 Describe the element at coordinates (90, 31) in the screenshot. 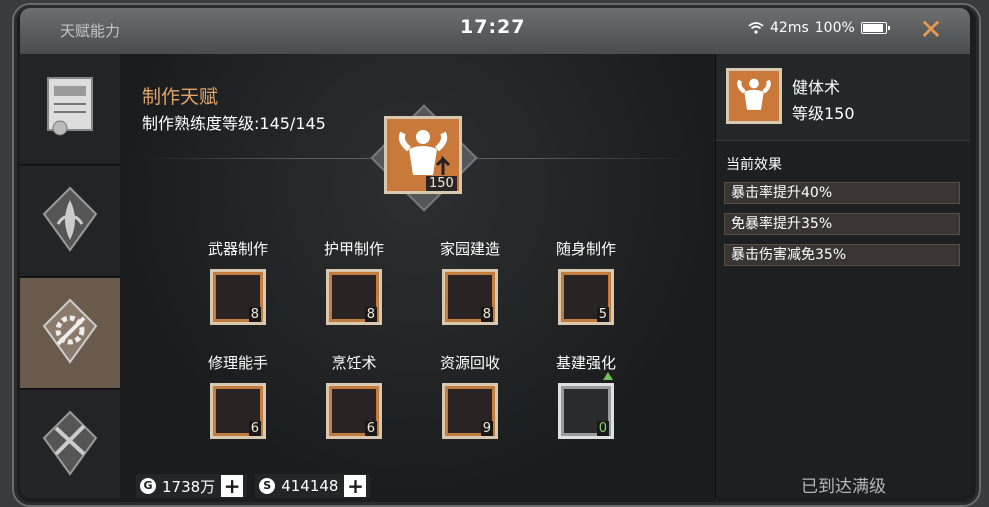

I see `window-title: 天赋能力` at that location.